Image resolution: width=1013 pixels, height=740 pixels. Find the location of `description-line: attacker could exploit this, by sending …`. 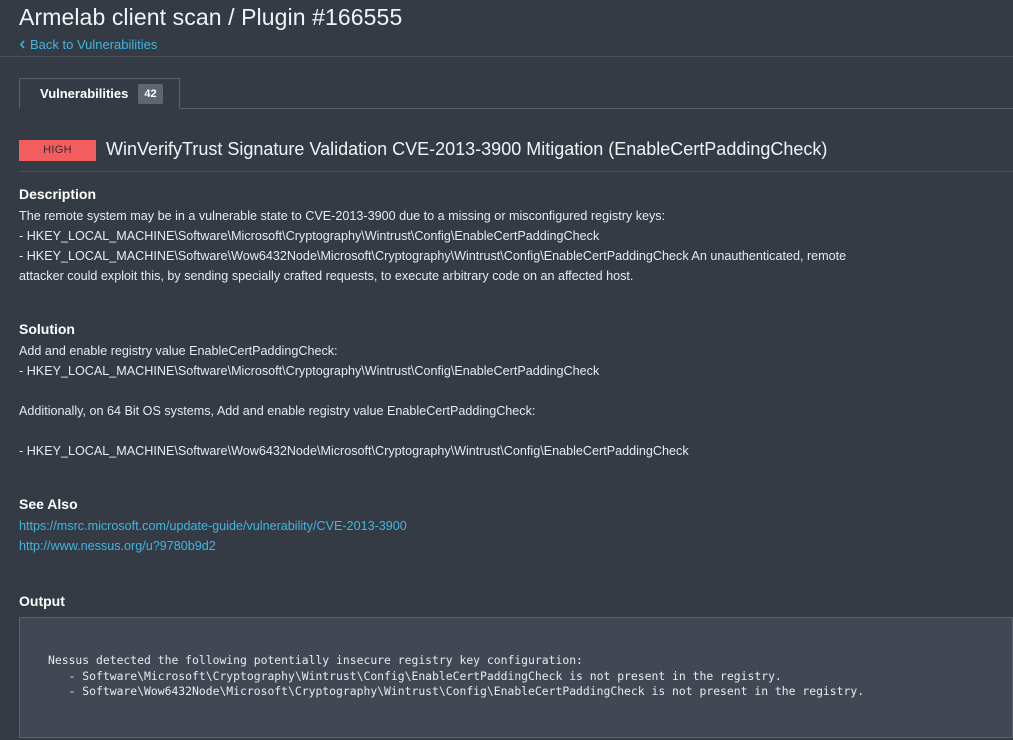

description-line: attacker could exploit this, by sending … is located at coordinates (326, 276).